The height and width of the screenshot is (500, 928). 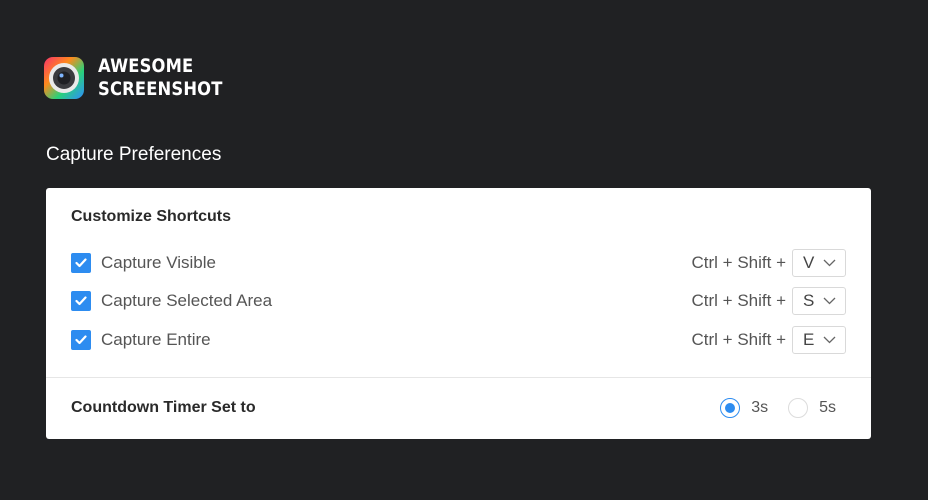 What do you see at coordinates (778, 408) in the screenshot?
I see `countdown-radio-group: 3s 5s` at bounding box center [778, 408].